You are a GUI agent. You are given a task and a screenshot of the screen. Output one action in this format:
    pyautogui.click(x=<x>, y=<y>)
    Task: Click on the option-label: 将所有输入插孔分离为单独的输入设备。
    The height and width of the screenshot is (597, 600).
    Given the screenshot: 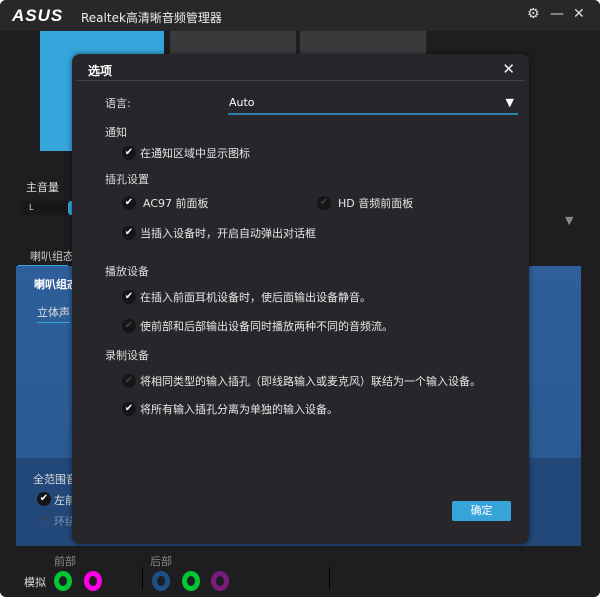 What is the action you would take?
    pyautogui.click(x=239, y=409)
    